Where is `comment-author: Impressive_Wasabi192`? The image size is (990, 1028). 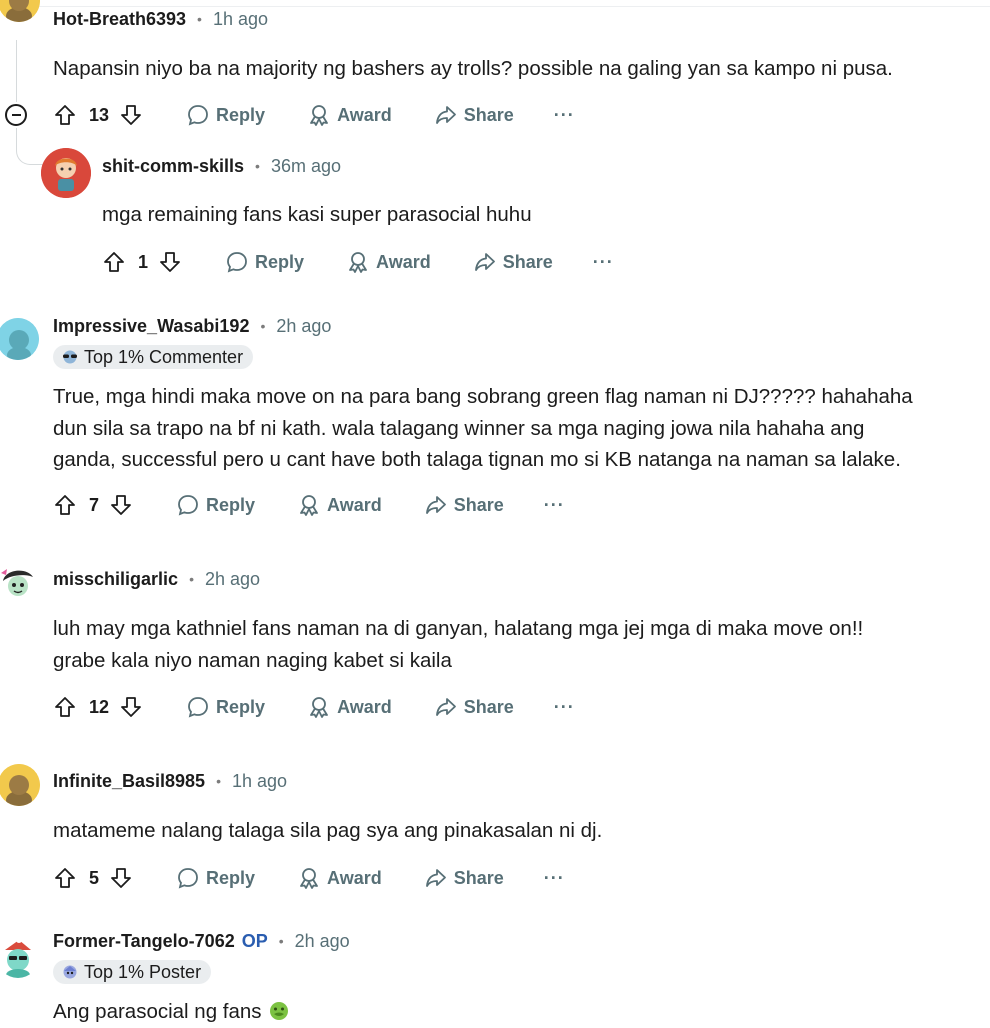
comment-author: Impressive_Wasabi192 is located at coordinates (151, 326).